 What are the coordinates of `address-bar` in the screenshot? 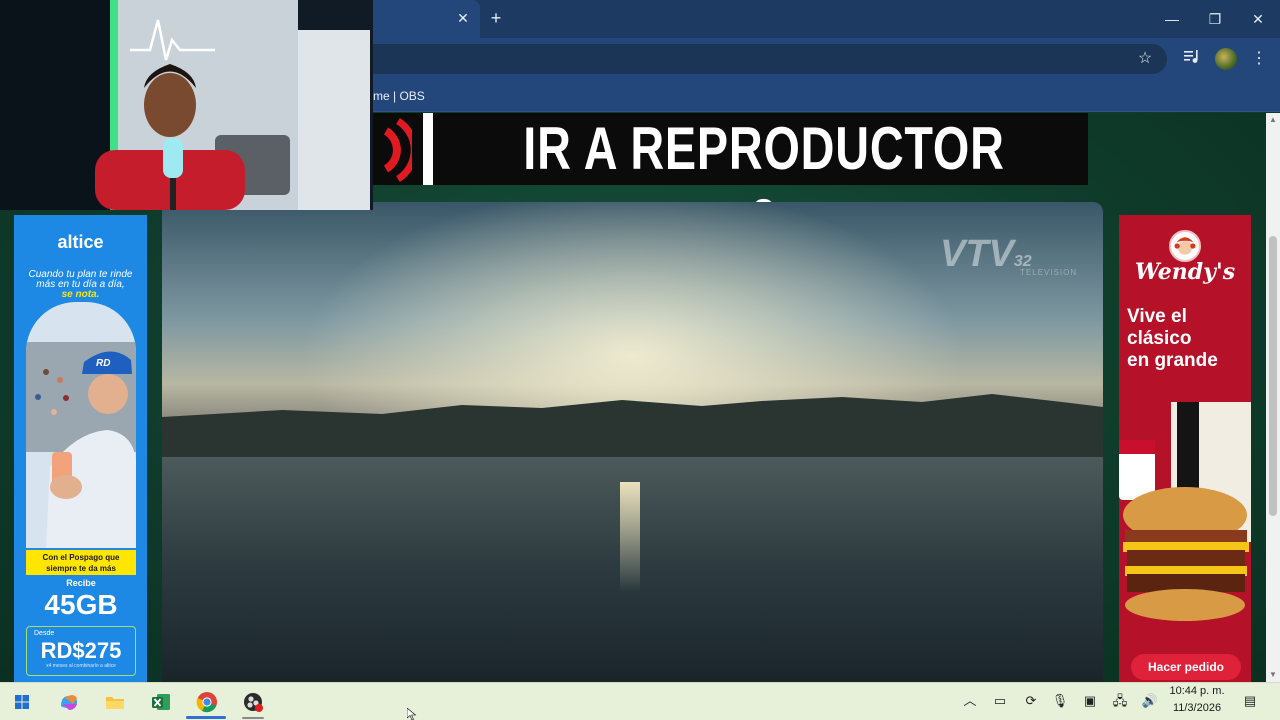 It's located at (769, 59).